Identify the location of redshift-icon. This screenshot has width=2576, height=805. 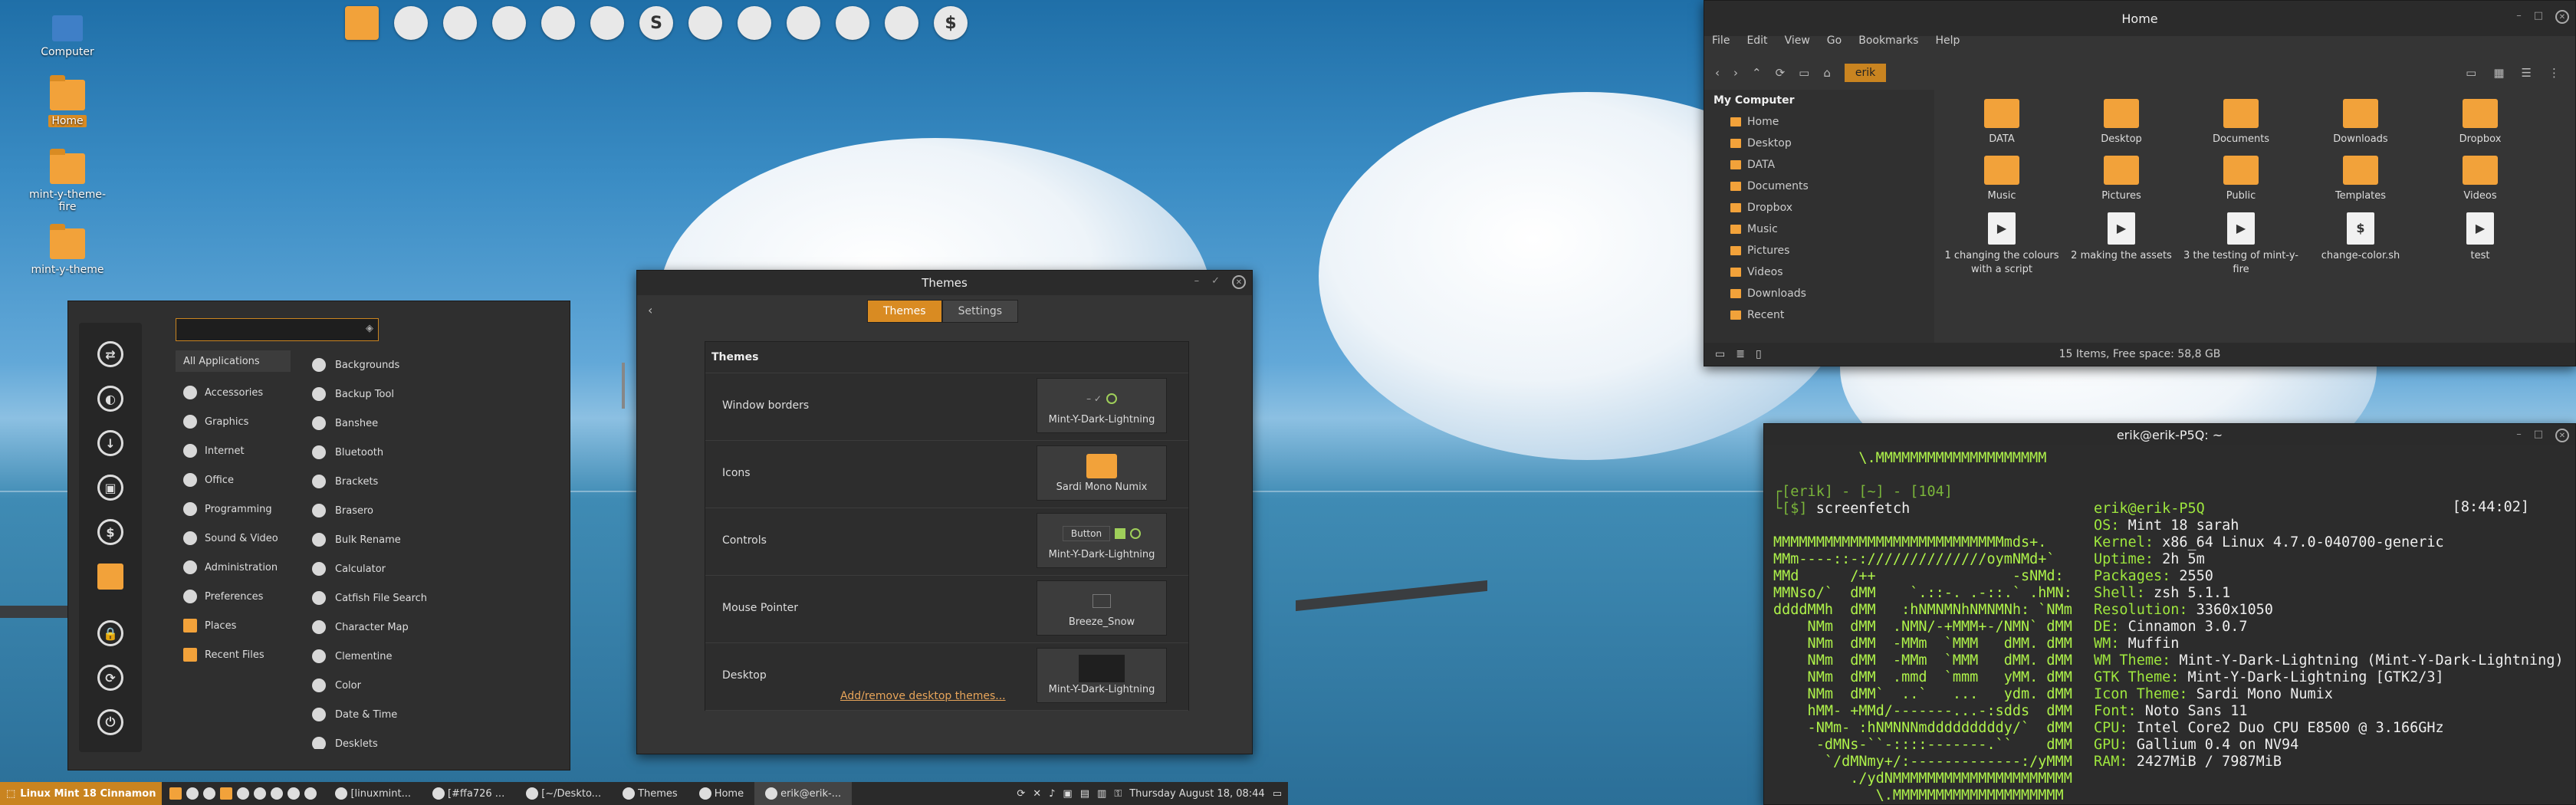
(294, 793).